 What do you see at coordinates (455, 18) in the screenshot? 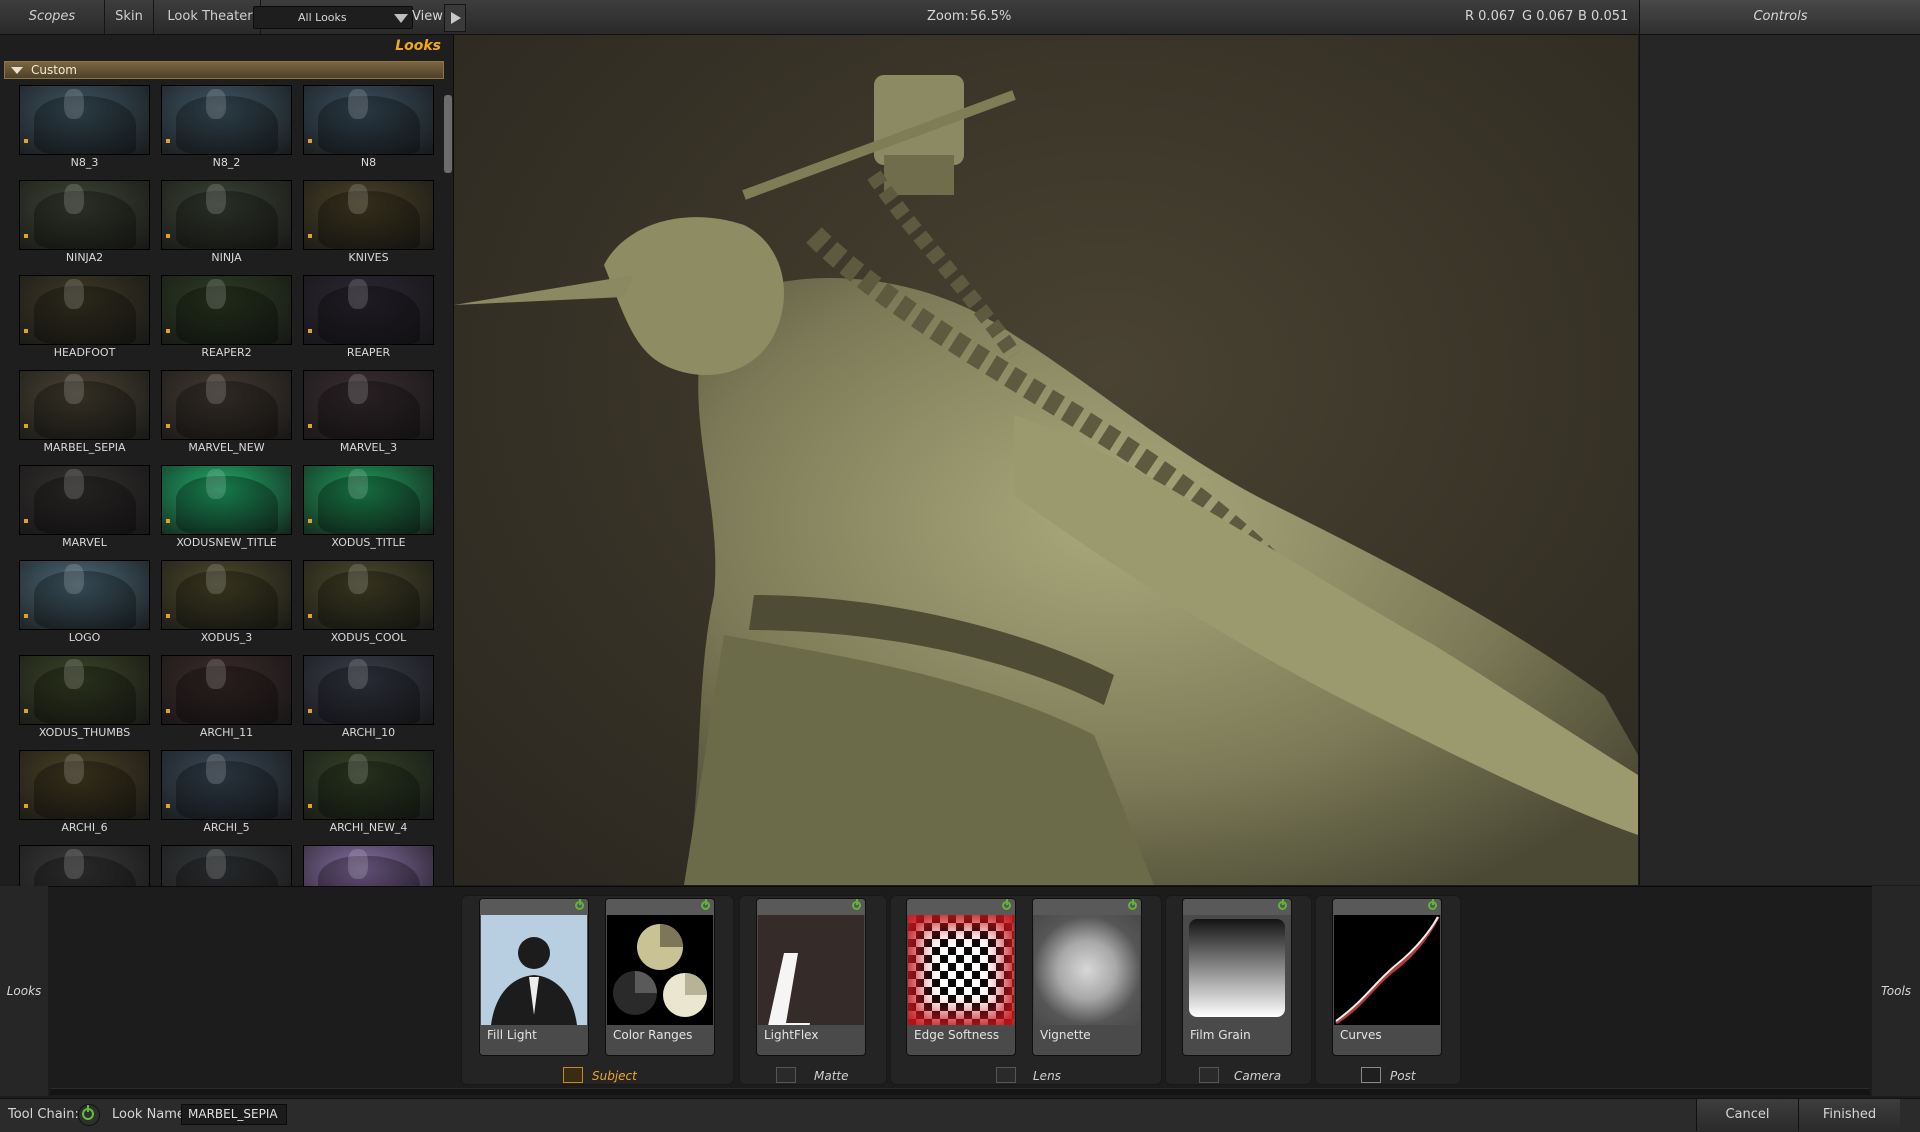
I see `play-button` at bounding box center [455, 18].